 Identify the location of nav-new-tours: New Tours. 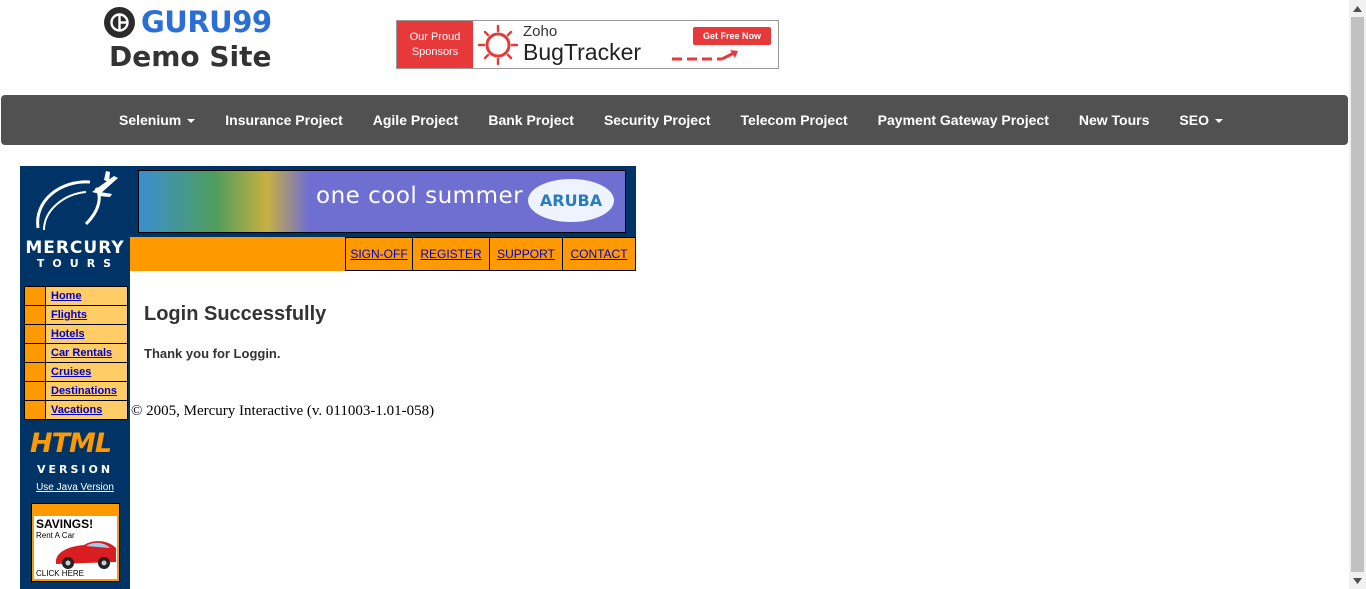
(1114, 120).